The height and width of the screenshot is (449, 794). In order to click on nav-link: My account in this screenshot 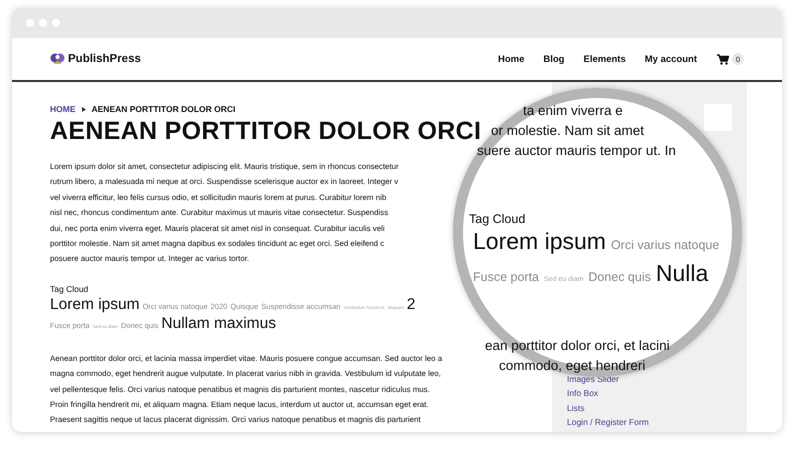, I will do `click(670, 59)`.